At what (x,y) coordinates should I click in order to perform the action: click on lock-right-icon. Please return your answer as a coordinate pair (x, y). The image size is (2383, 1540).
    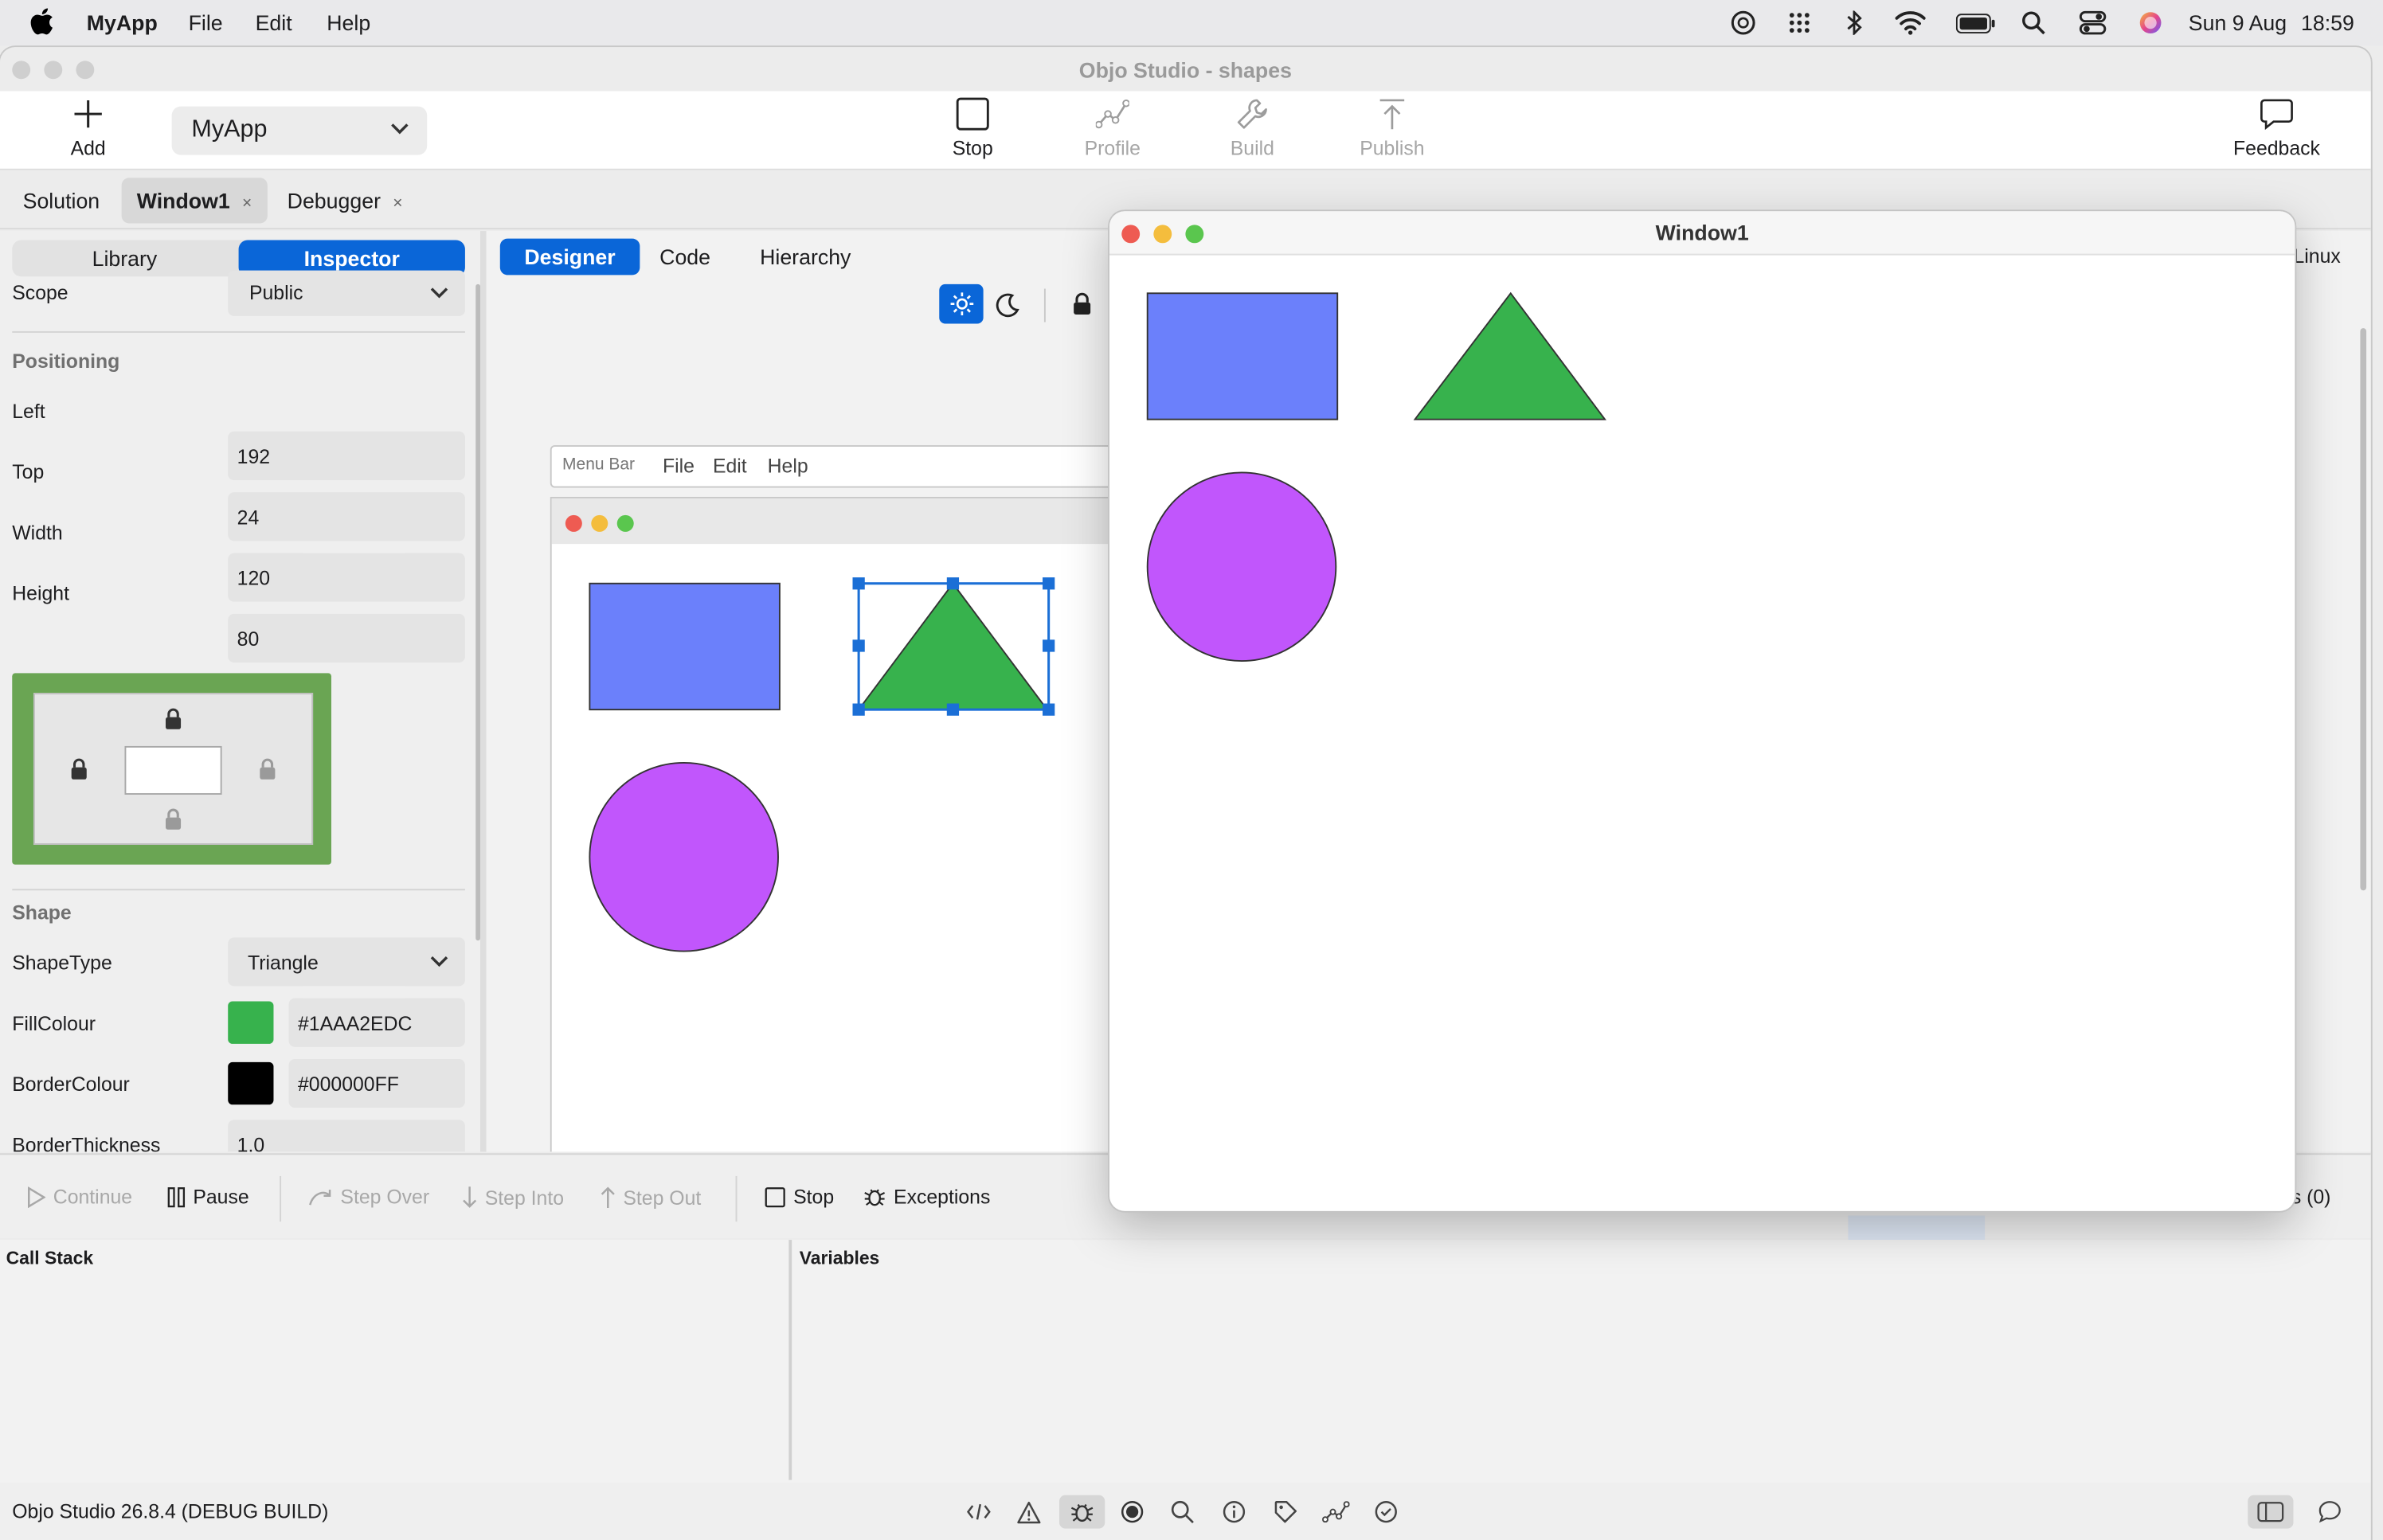
    Looking at the image, I should click on (267, 769).